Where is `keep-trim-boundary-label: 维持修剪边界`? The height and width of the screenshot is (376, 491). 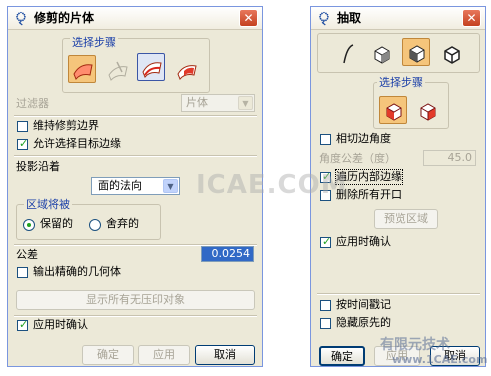
keep-trim-boundary-label: 维持修剪边界 is located at coordinates (66, 125).